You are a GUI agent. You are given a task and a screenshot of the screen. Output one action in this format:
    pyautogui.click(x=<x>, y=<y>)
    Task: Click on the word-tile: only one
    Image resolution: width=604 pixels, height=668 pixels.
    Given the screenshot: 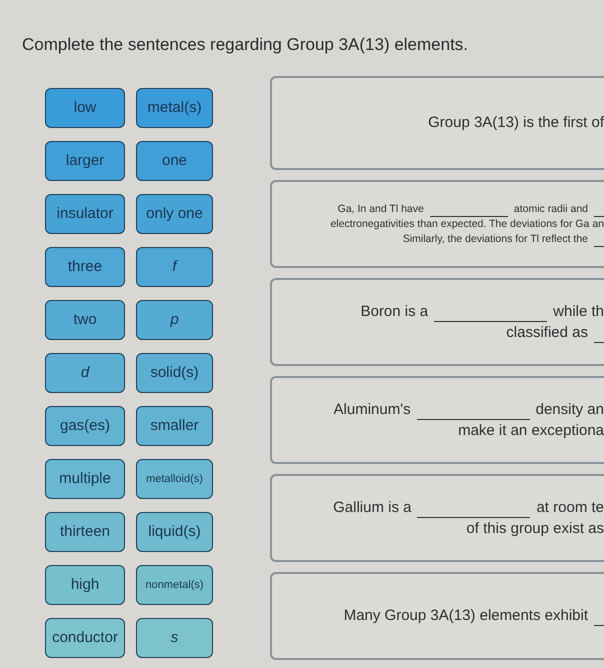 What is the action you would take?
    pyautogui.click(x=174, y=214)
    